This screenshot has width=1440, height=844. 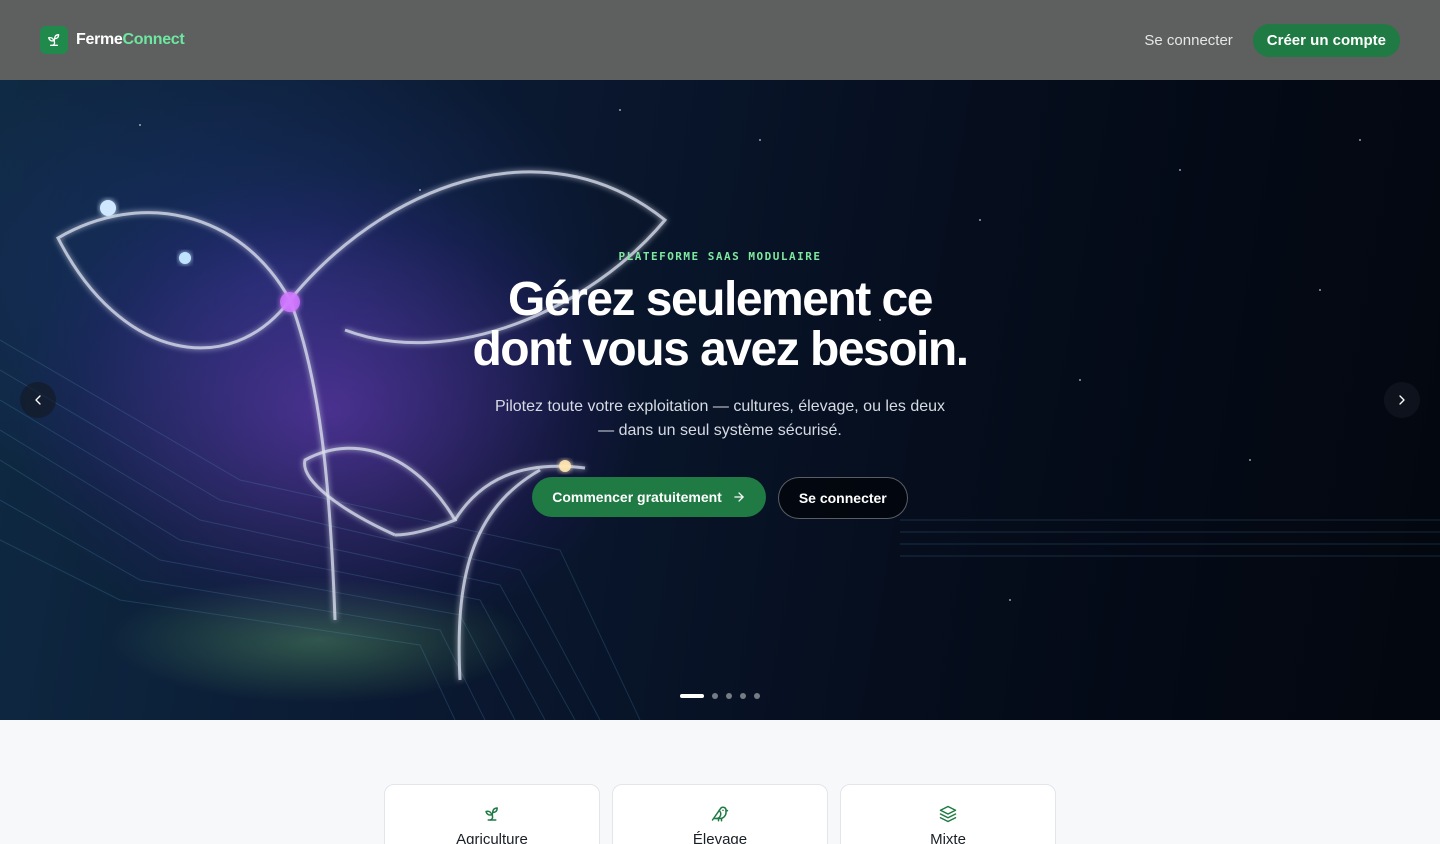 I want to click on layers-icon, so click(x=948, y=815).